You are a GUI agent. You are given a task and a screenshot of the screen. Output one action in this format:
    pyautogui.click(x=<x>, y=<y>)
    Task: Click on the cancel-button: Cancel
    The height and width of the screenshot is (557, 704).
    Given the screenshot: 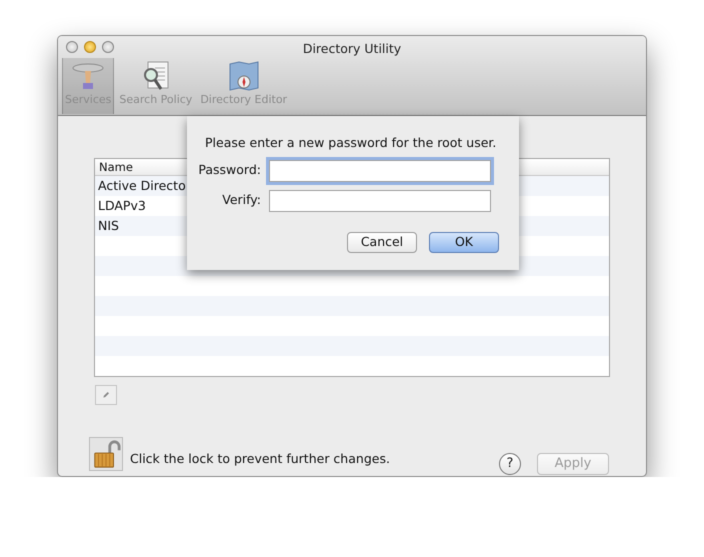 What is the action you would take?
    pyautogui.click(x=382, y=242)
    